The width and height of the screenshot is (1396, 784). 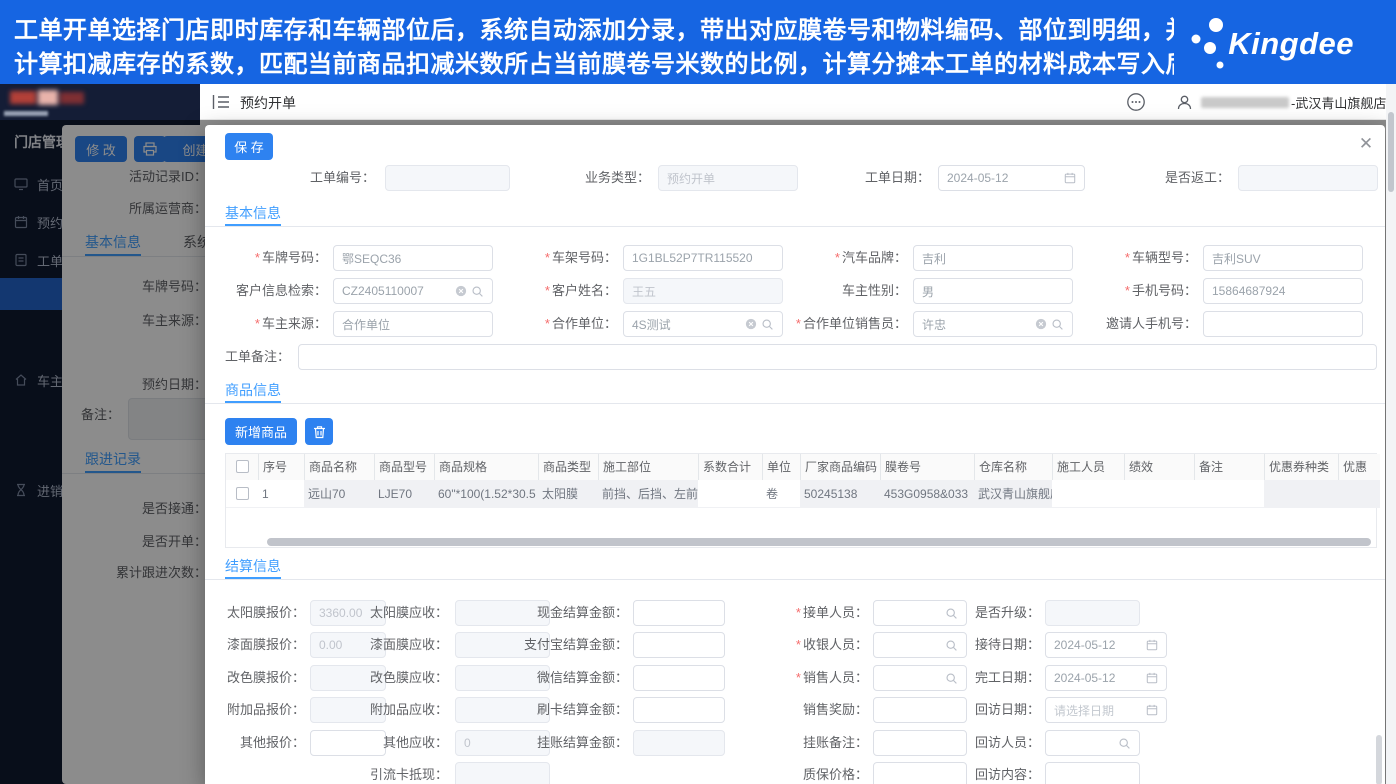 I want to click on settlement-field-r3c3-label: 销售奖励：, so click(x=835, y=709).